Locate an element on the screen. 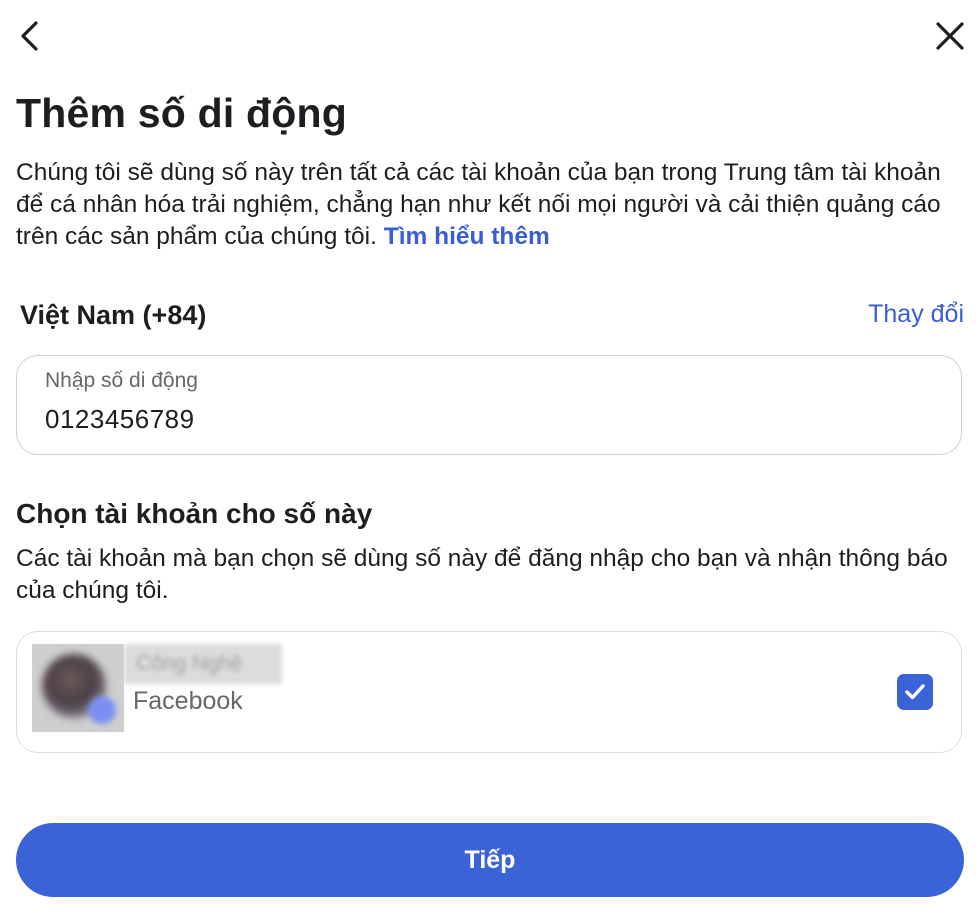  account-name: Công Nghệ is located at coordinates (203, 664).